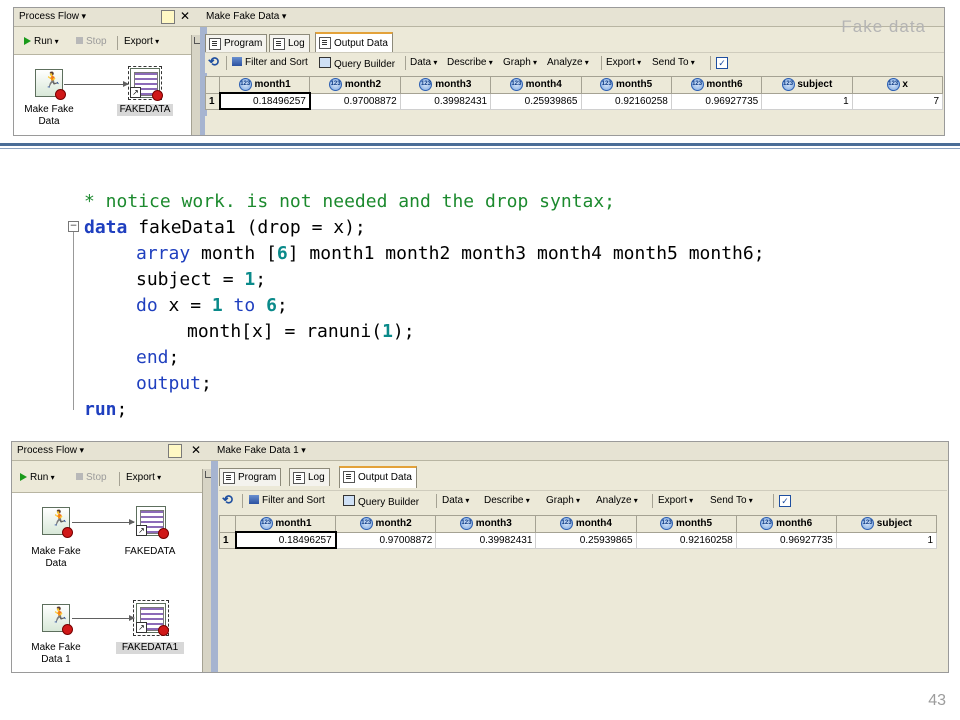 This screenshot has width=960, height=720. Describe the element at coordinates (106, 409) in the screenshot. I see `code-line-9: run;` at that location.